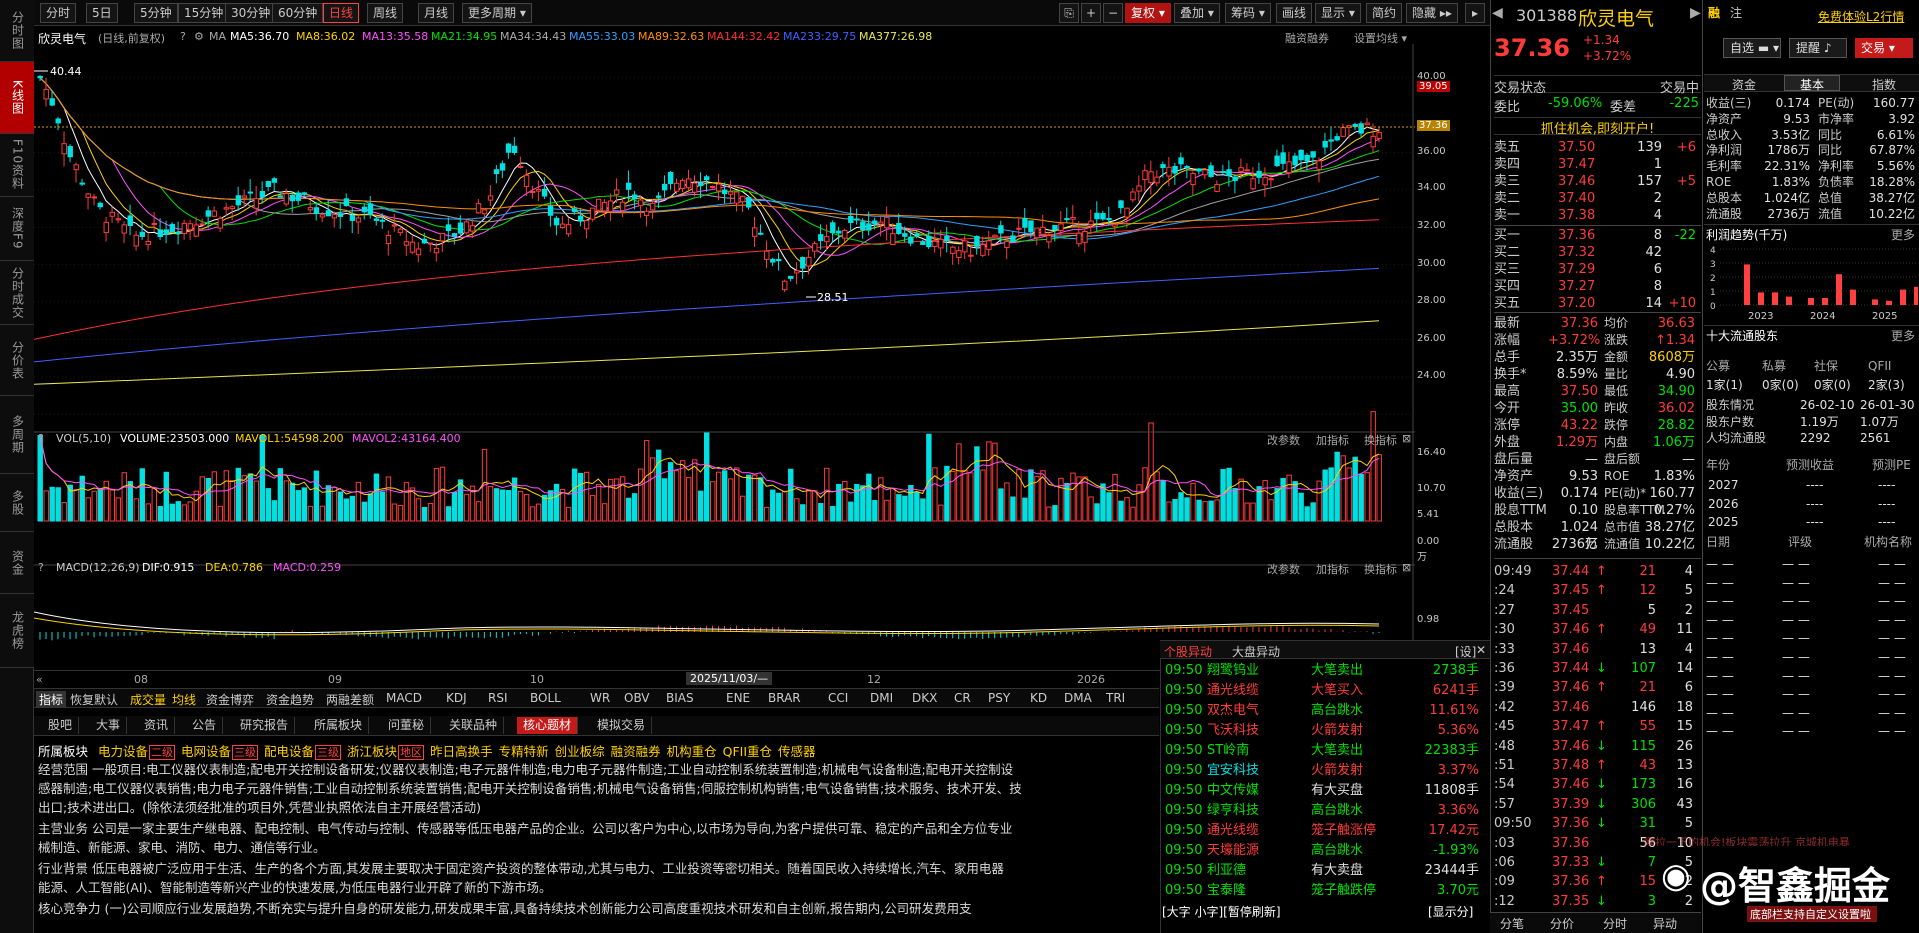 This screenshot has height=933, width=1919. I want to click on indicator-tab: BRAR, so click(784, 698).